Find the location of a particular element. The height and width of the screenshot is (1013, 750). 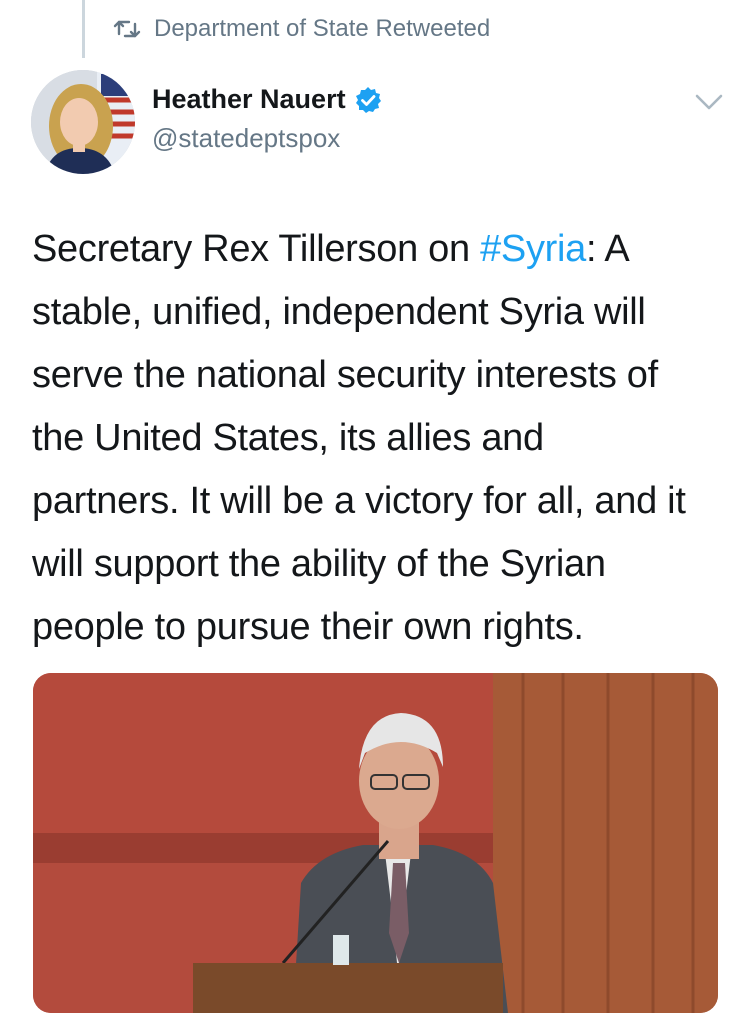

author-handle: @statedeptspox is located at coordinates (267, 138).